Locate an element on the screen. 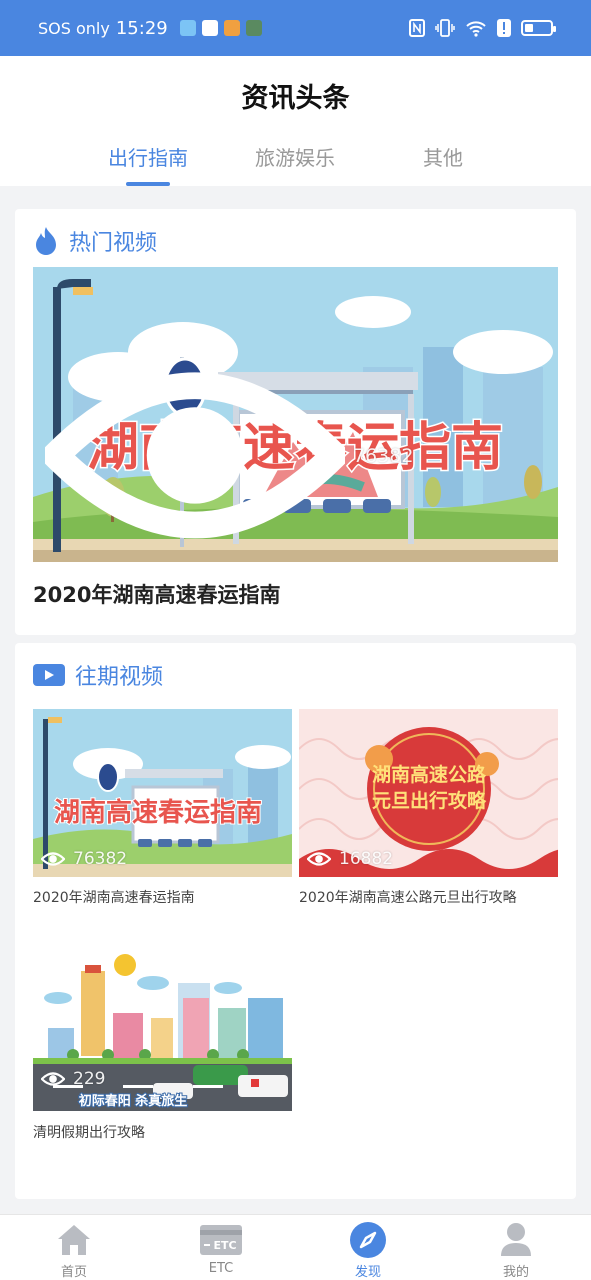  nav-label: 首页 is located at coordinates (73, 1272).